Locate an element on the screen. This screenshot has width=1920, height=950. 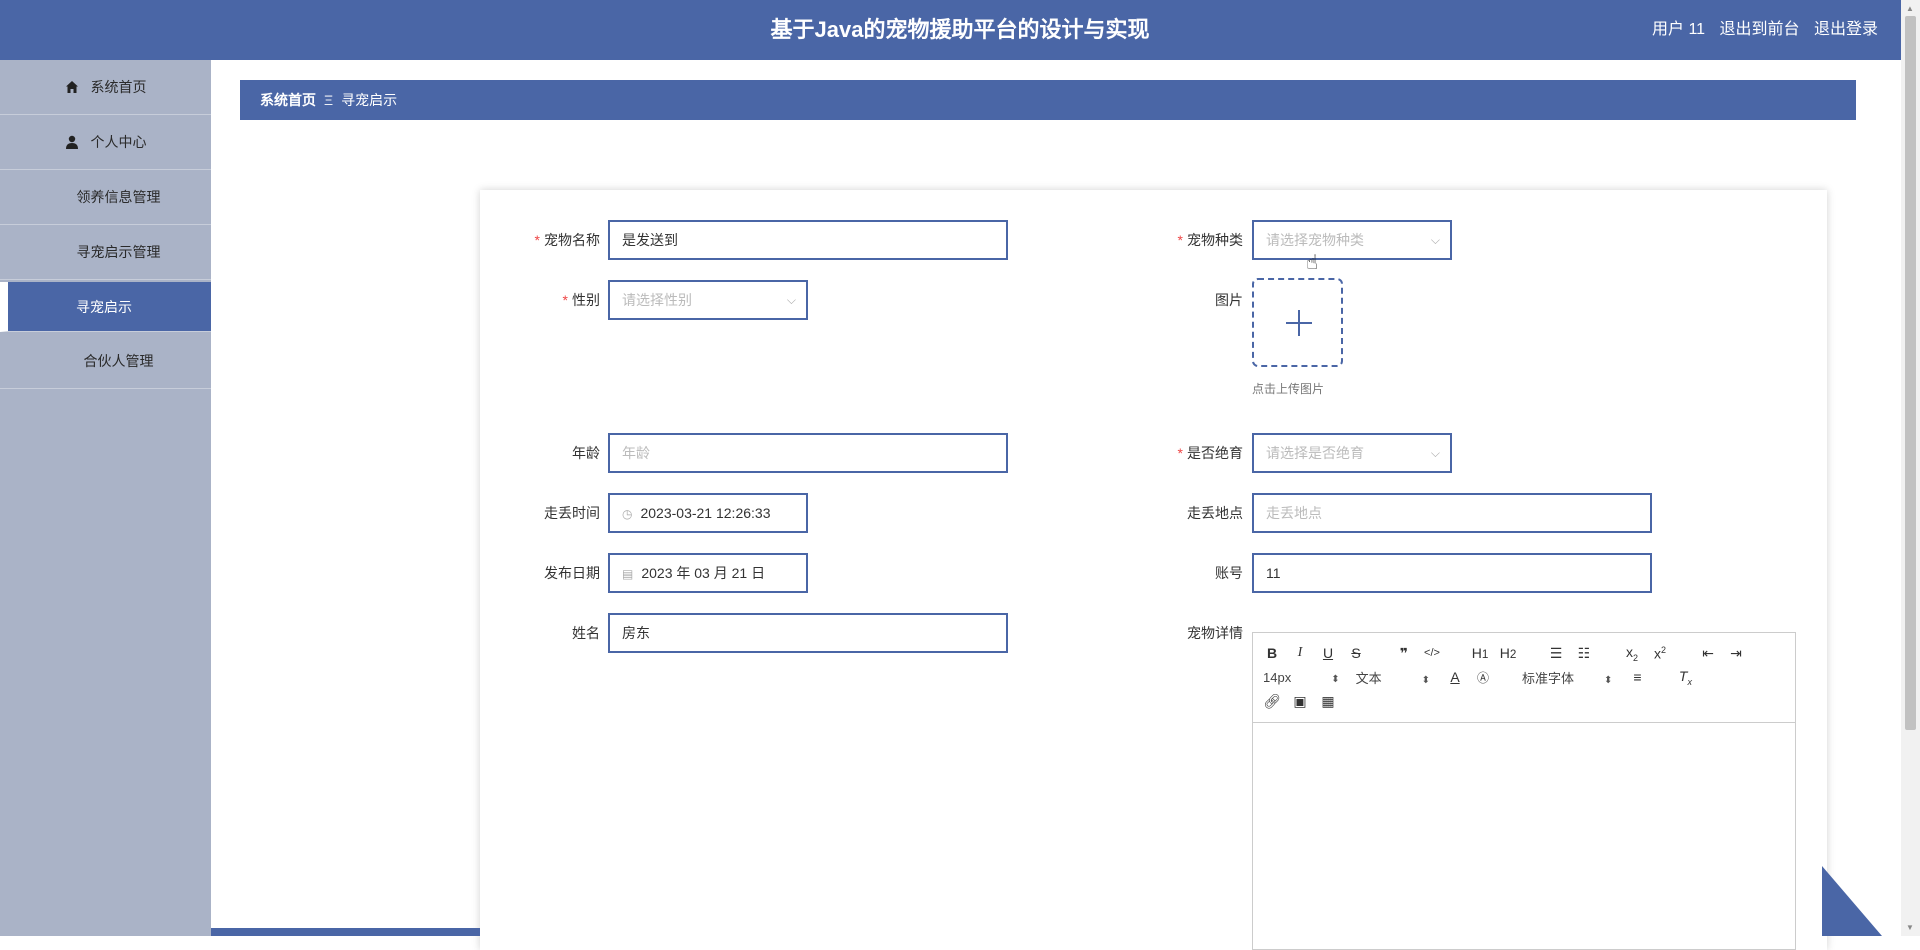
editor-toolbar: B I U S ❞ </> H1 H2 ☰ ☷ x2 x2 ⇤ ⇥ 14px⬍ is located at coordinates (1524, 678).